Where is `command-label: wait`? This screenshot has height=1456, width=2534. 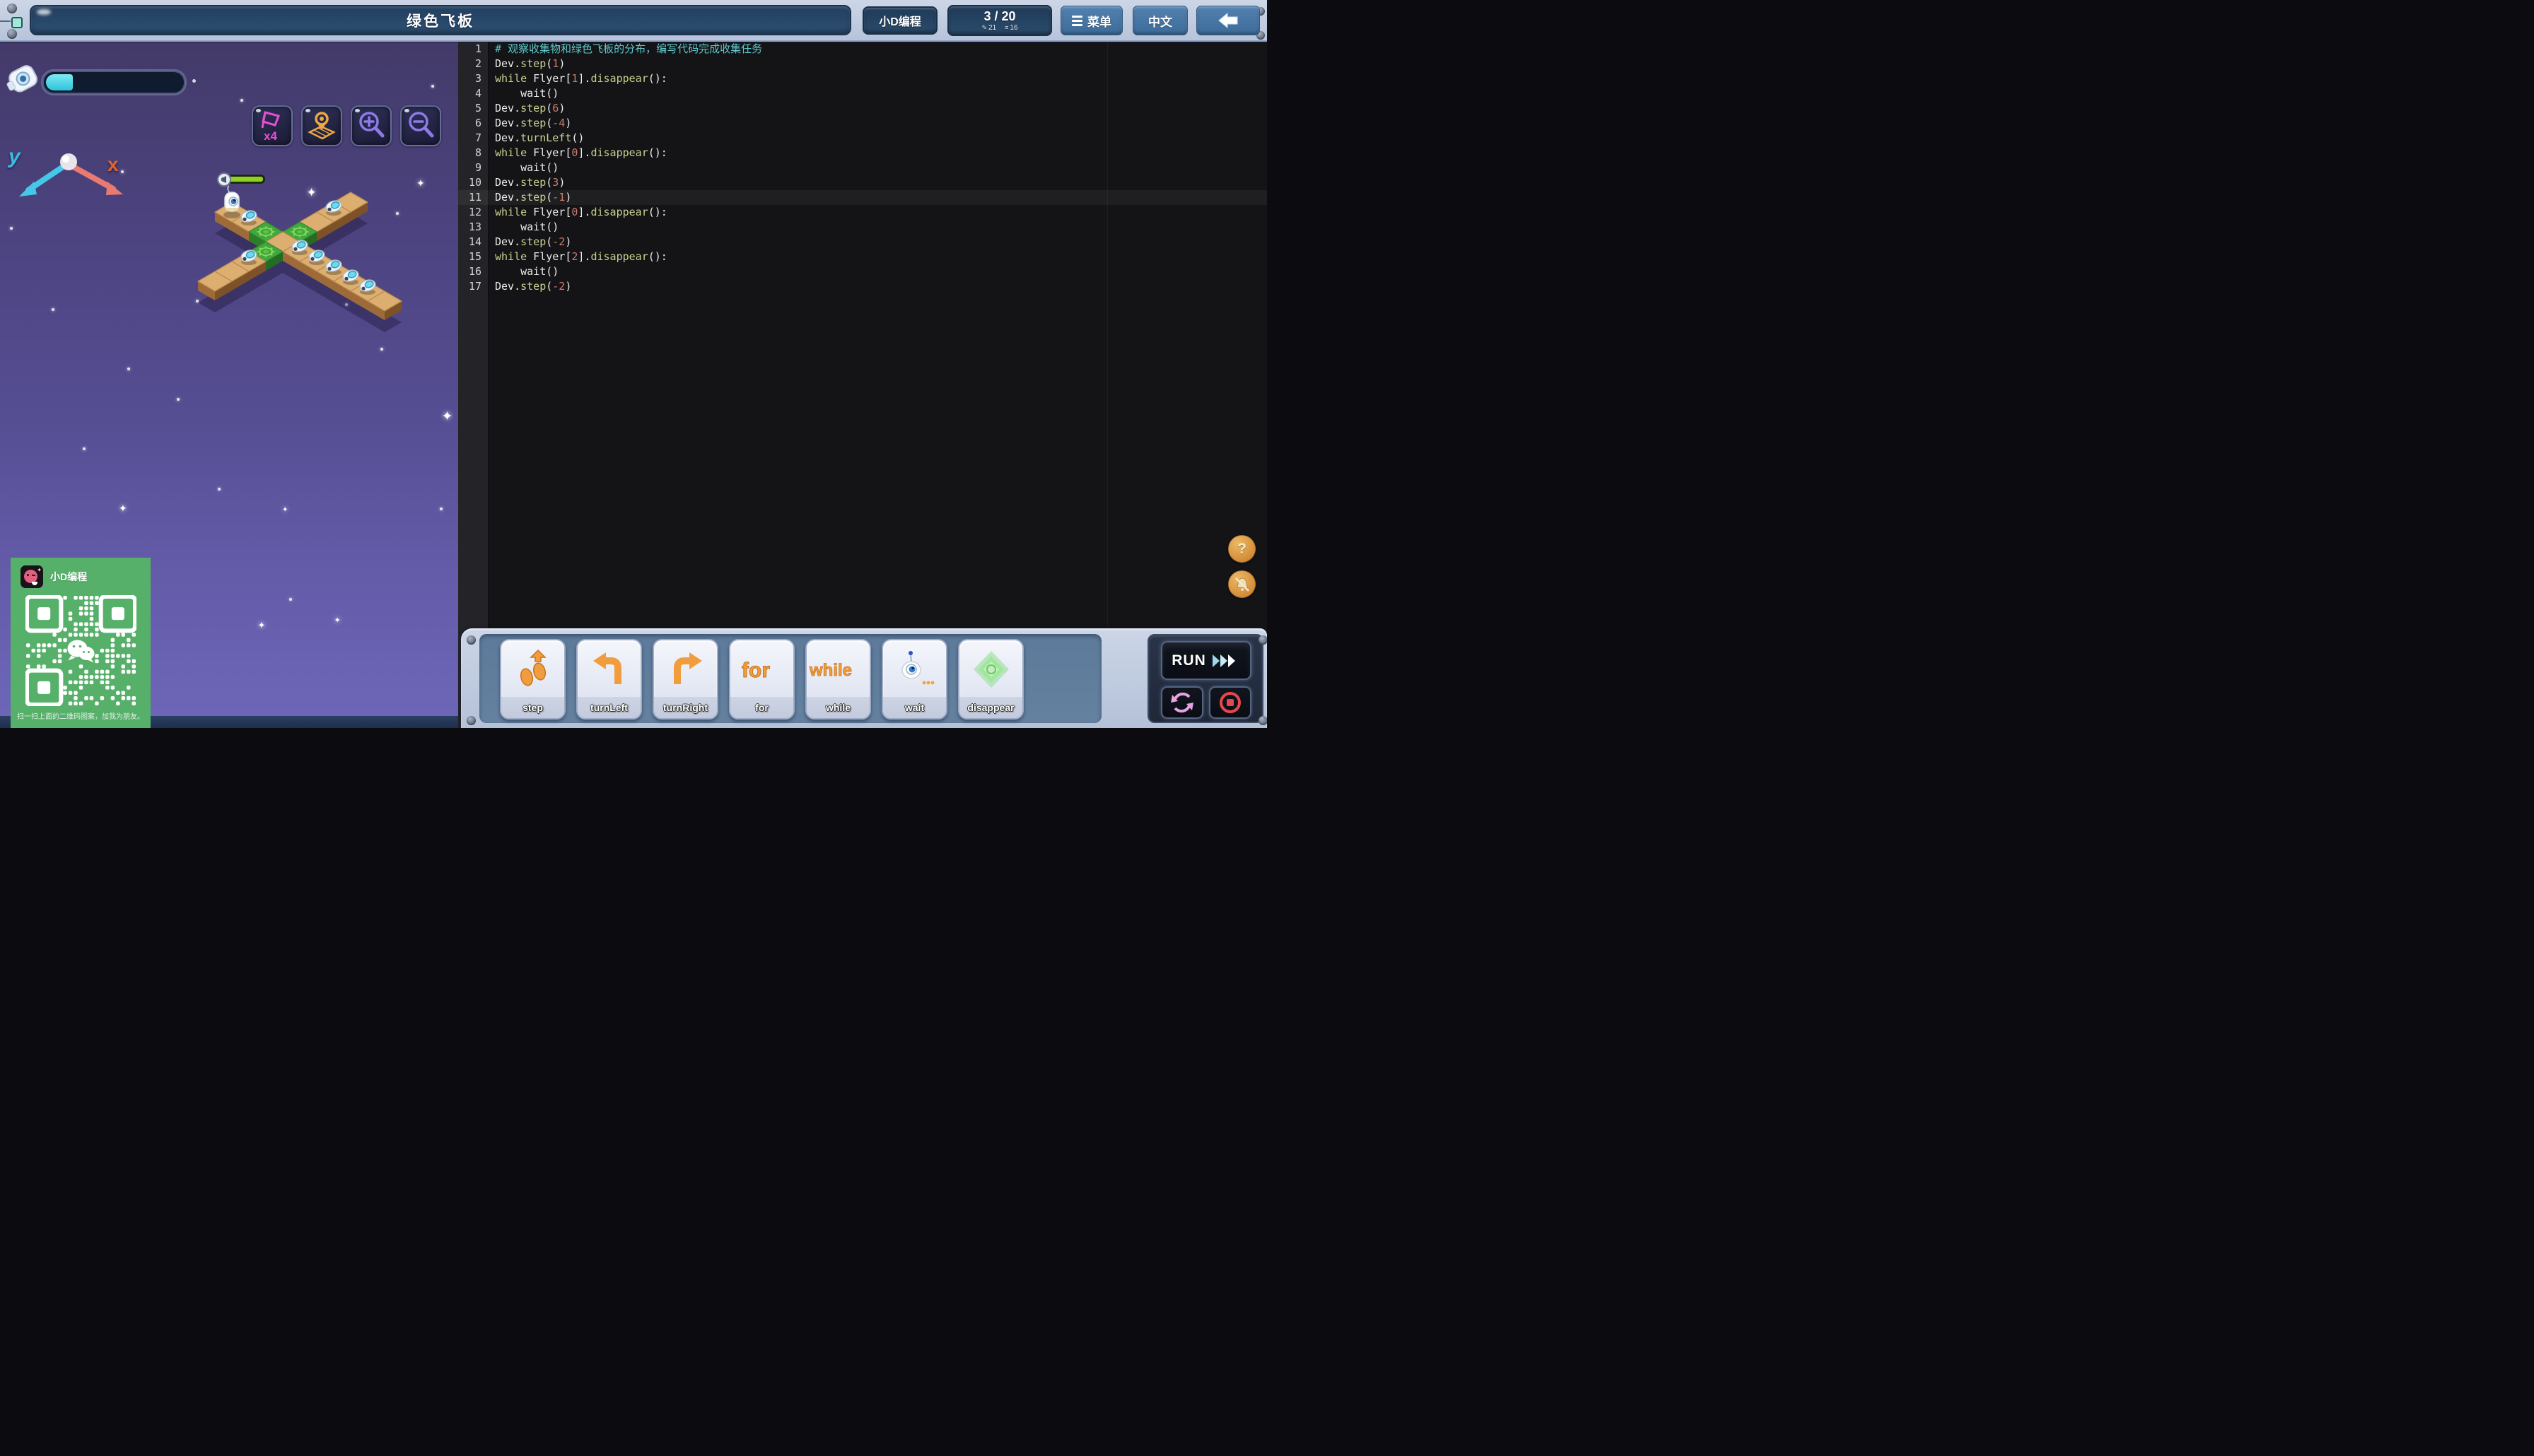 command-label: wait is located at coordinates (914, 708).